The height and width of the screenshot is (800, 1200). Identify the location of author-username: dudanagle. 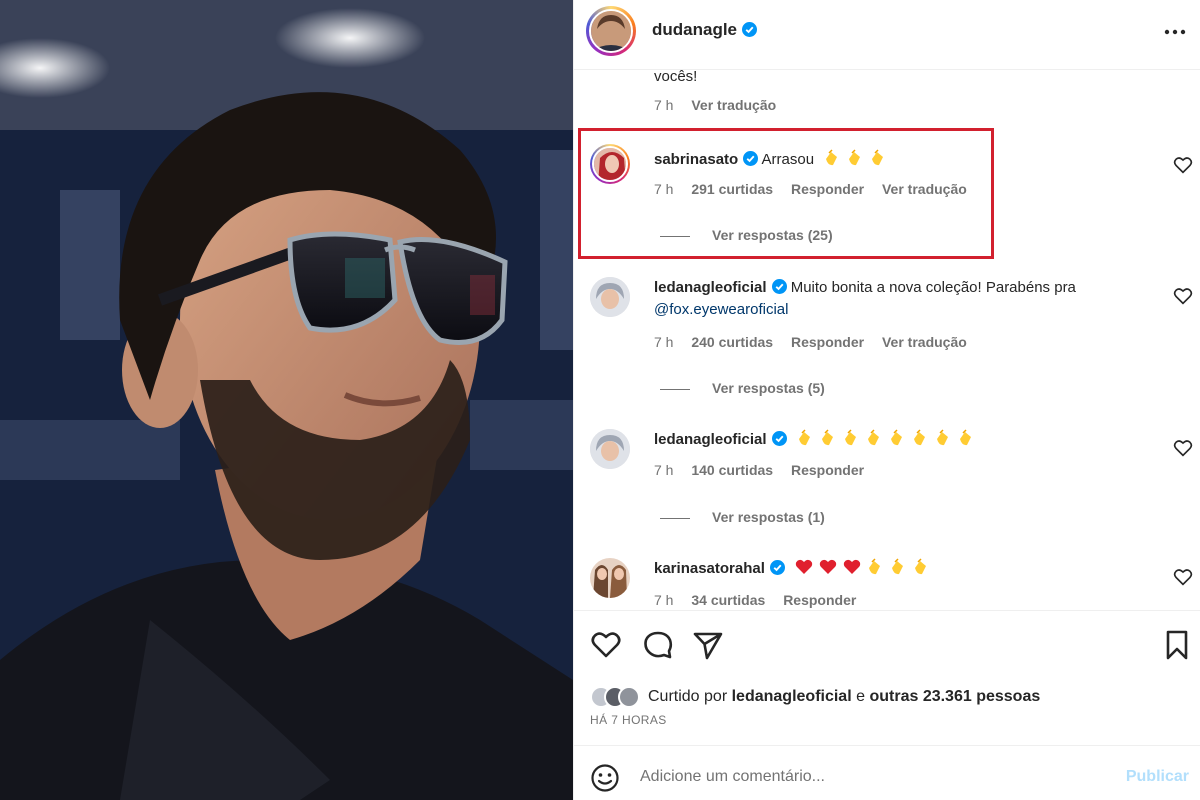
(705, 30).